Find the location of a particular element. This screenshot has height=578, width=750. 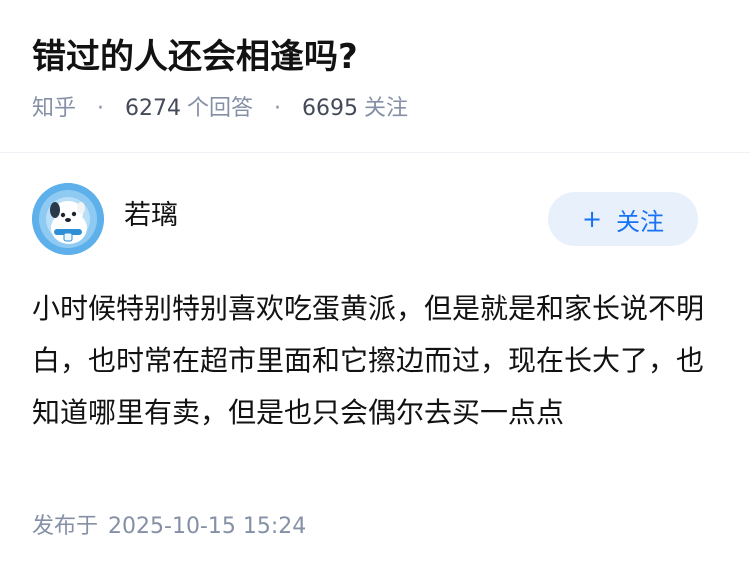

cartoon-dog-avatar-icon is located at coordinates (68, 219).